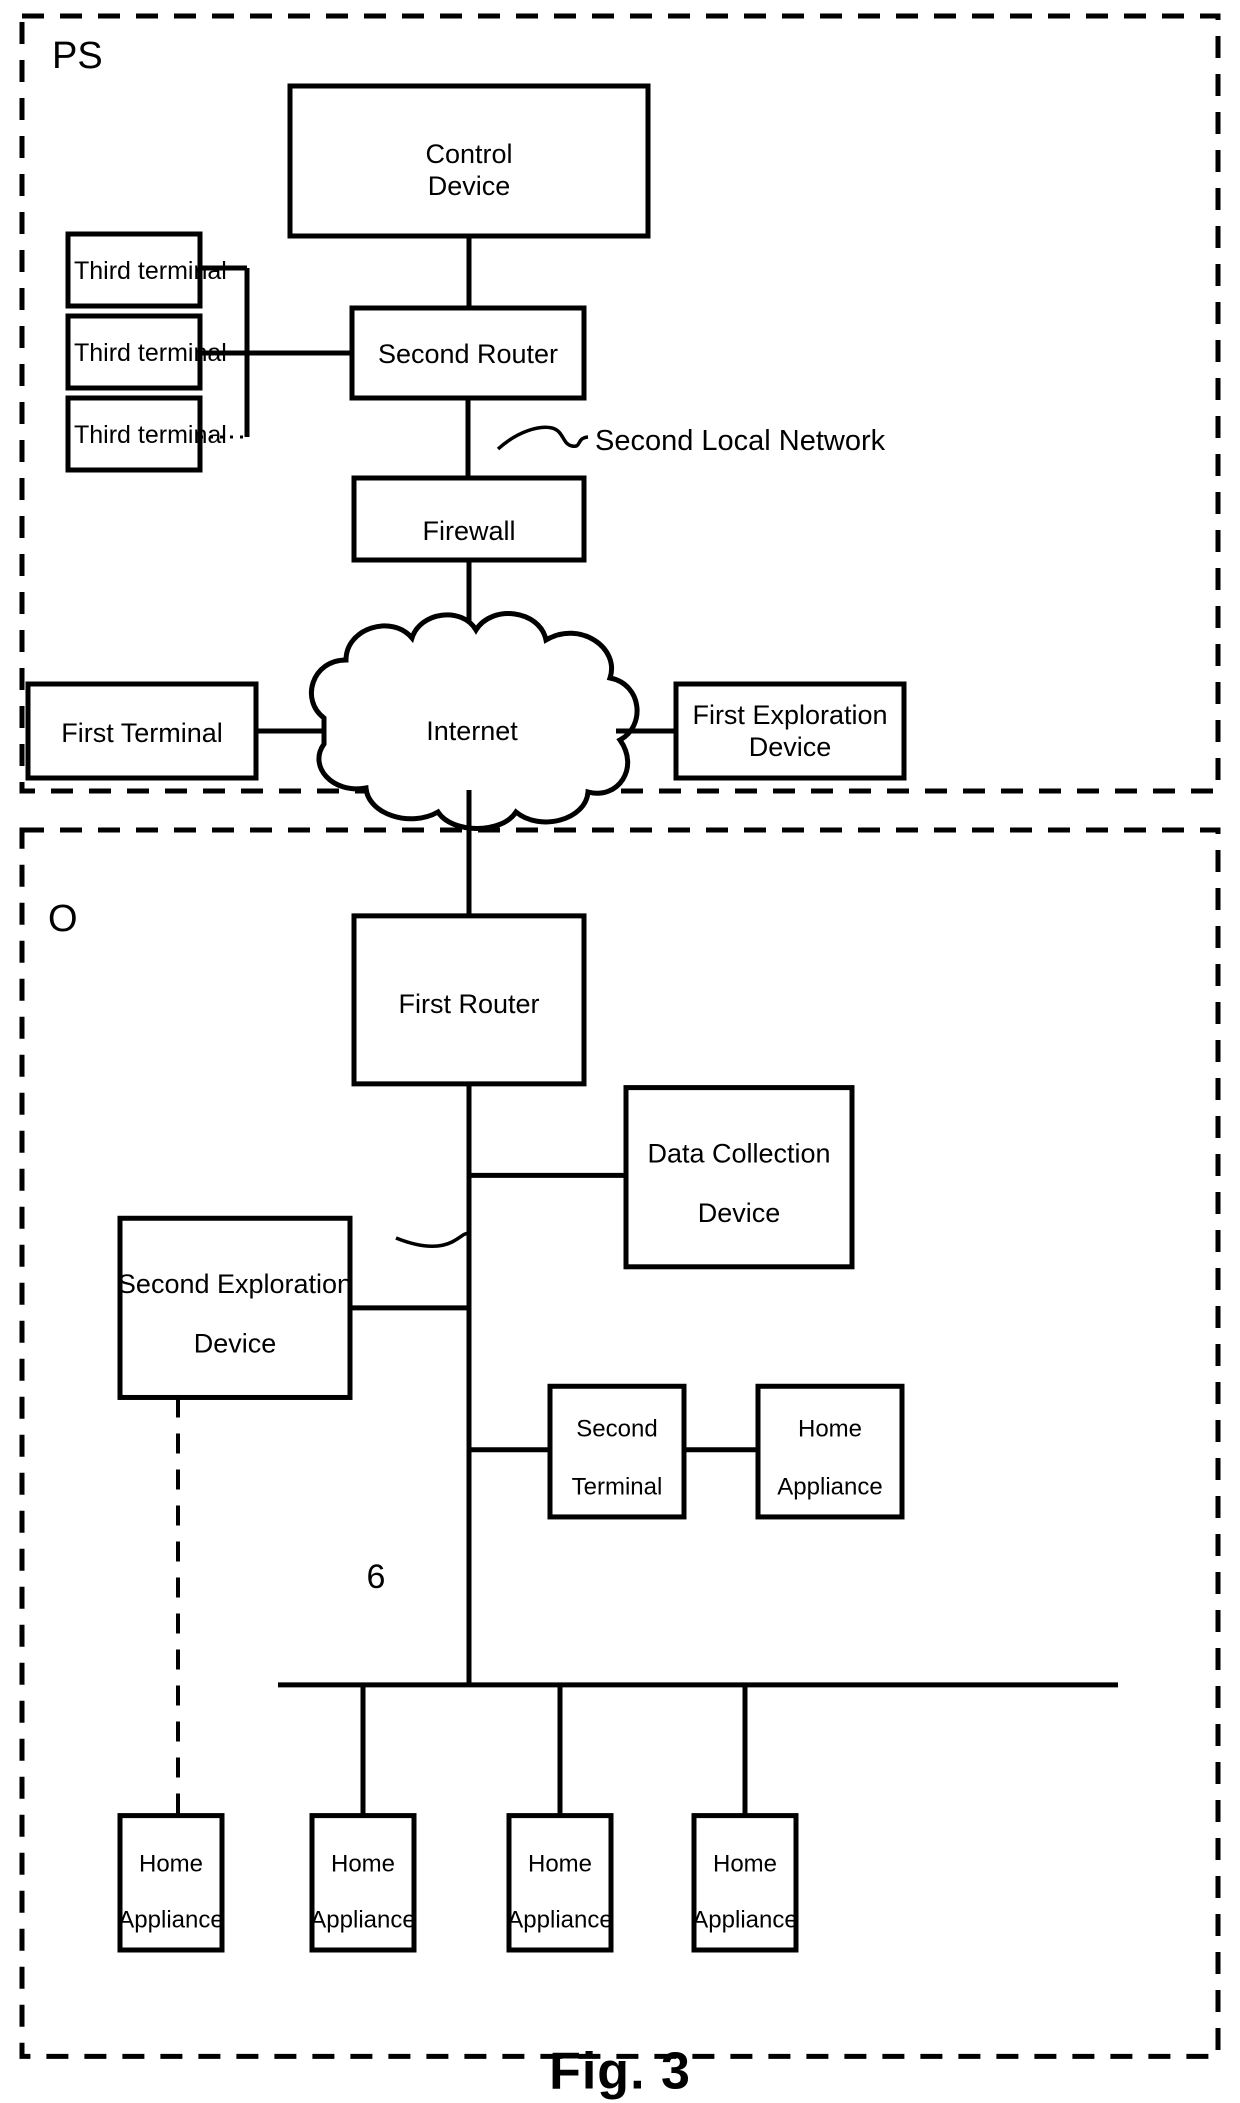 This screenshot has width=1240, height=2103. I want to click on home-appliance-top-label-line2: Appliance, so click(829, 1487).